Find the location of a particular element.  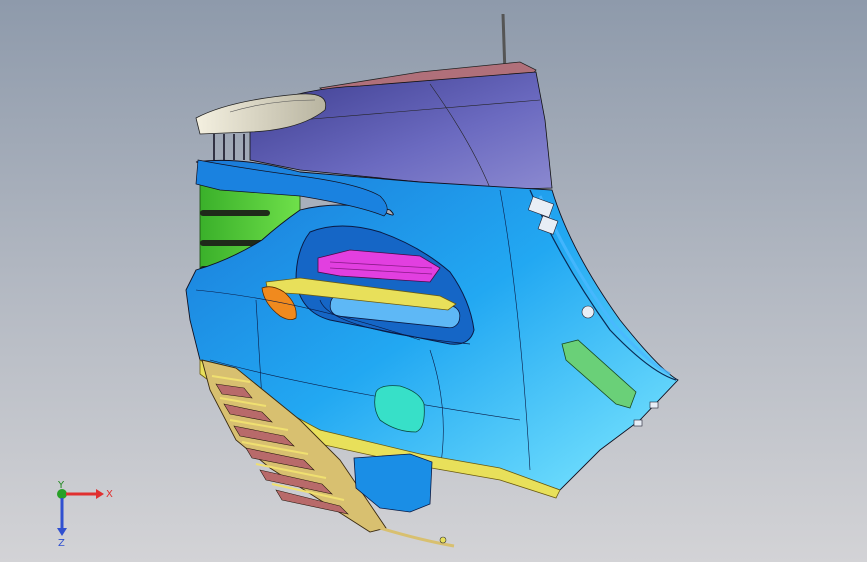

orientation-triad: X Y Z is located at coordinates (85, 514).